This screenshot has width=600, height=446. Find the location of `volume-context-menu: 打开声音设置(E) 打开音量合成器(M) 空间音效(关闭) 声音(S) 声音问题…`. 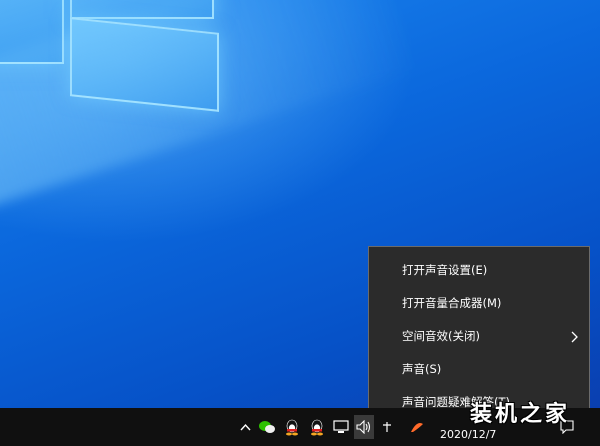

volume-context-menu: 打开声音设置(E) 打开音量合成器(M) 空间音效(关闭) 声音(S) 声音问题… is located at coordinates (479, 330).